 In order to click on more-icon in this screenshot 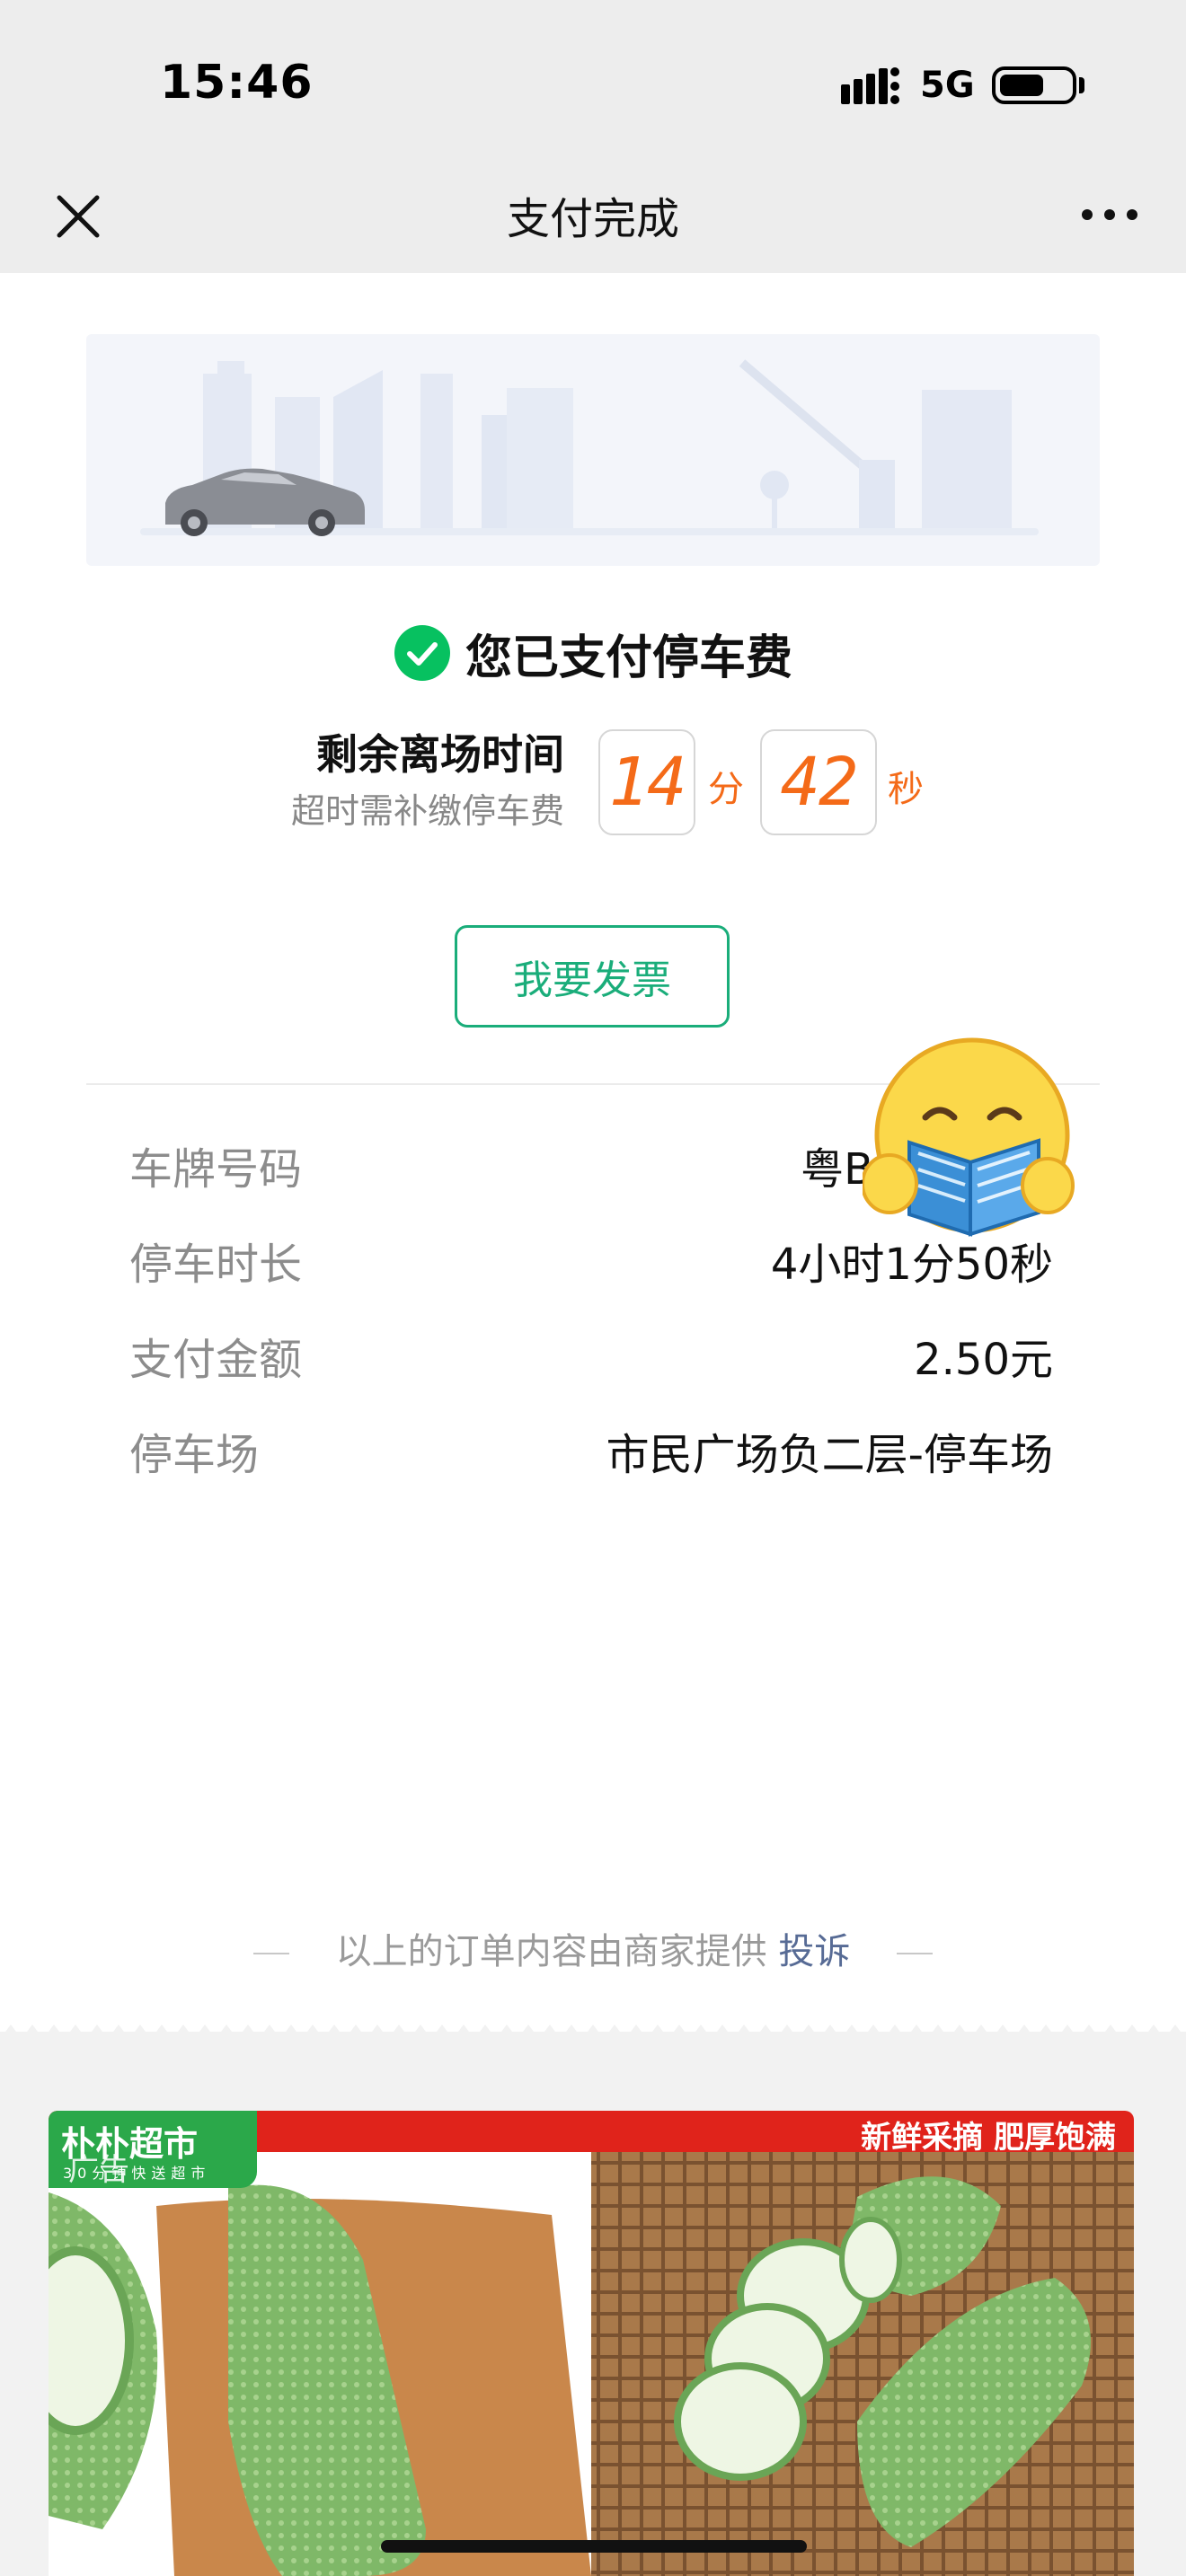, I will do `click(1109, 214)`.